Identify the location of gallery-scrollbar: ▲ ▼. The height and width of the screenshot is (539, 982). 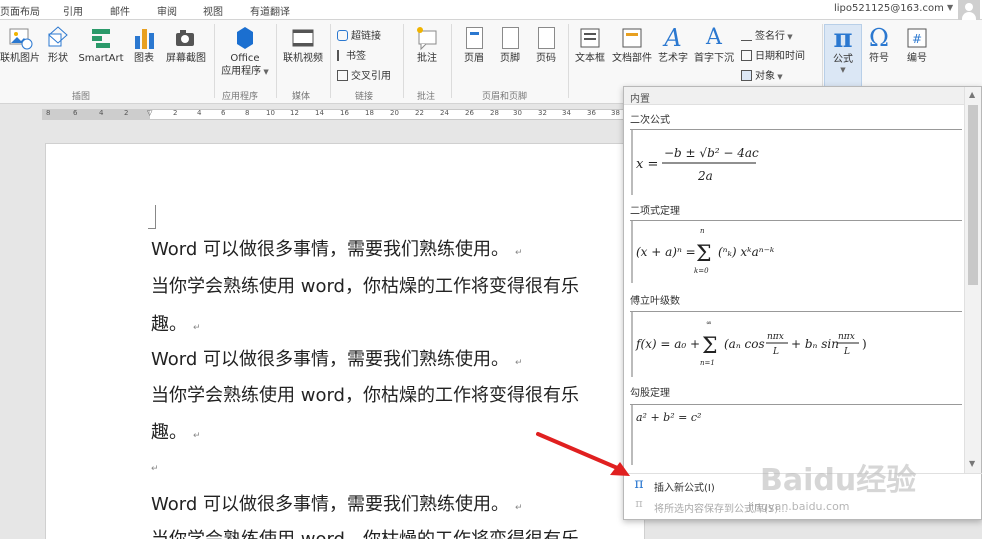
(972, 280).